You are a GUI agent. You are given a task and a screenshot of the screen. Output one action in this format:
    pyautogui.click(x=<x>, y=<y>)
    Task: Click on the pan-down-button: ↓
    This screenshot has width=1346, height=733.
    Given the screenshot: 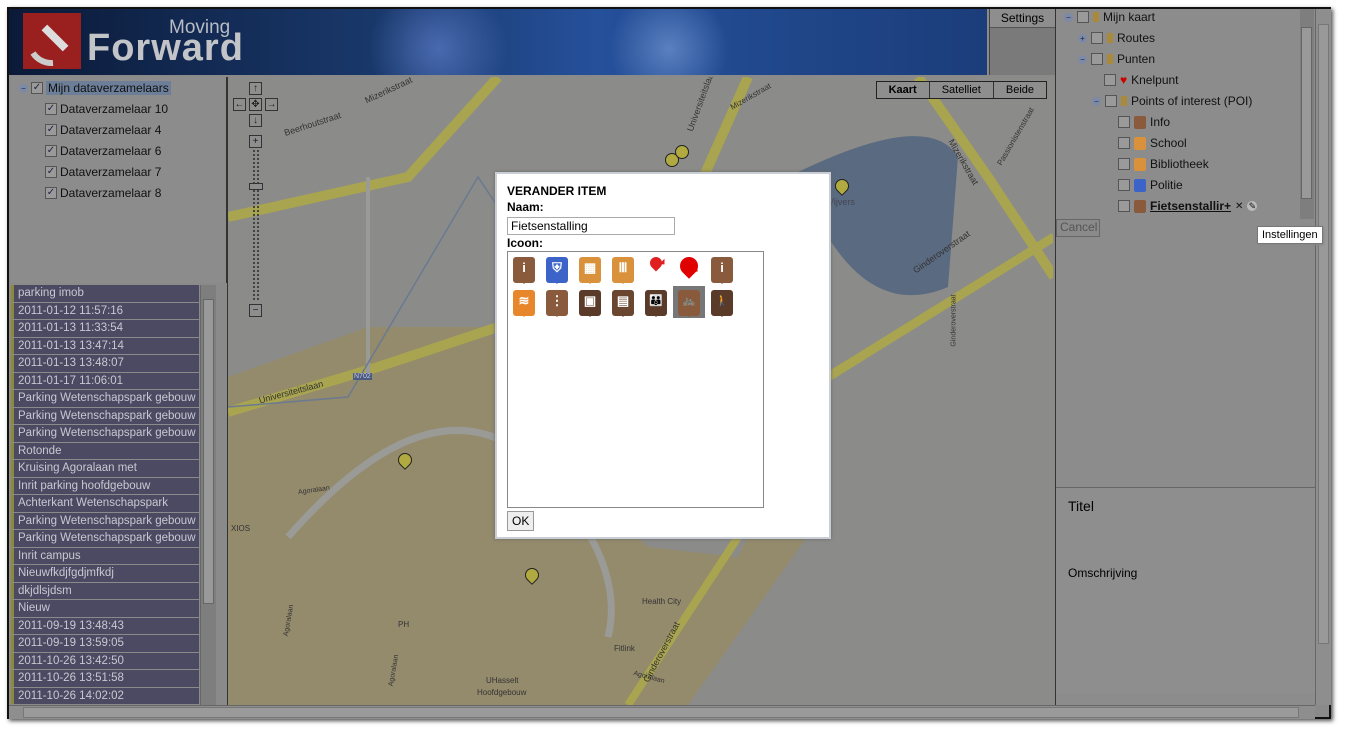 What is the action you would take?
    pyautogui.click(x=255, y=120)
    